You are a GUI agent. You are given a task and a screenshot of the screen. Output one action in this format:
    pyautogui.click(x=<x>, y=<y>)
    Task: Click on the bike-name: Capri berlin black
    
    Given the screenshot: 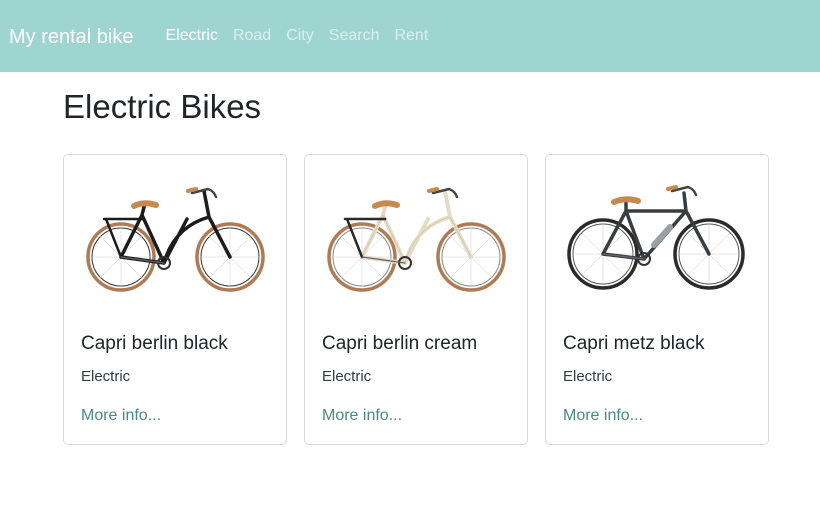 What is the action you would take?
    pyautogui.click(x=154, y=343)
    